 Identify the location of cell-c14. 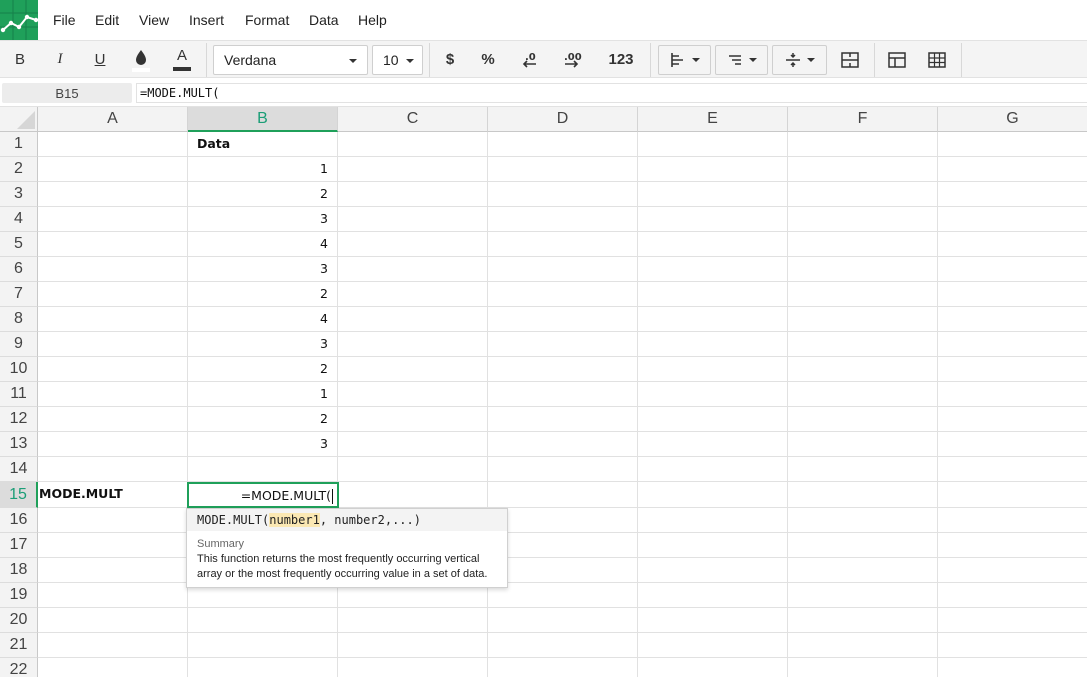
(413, 469).